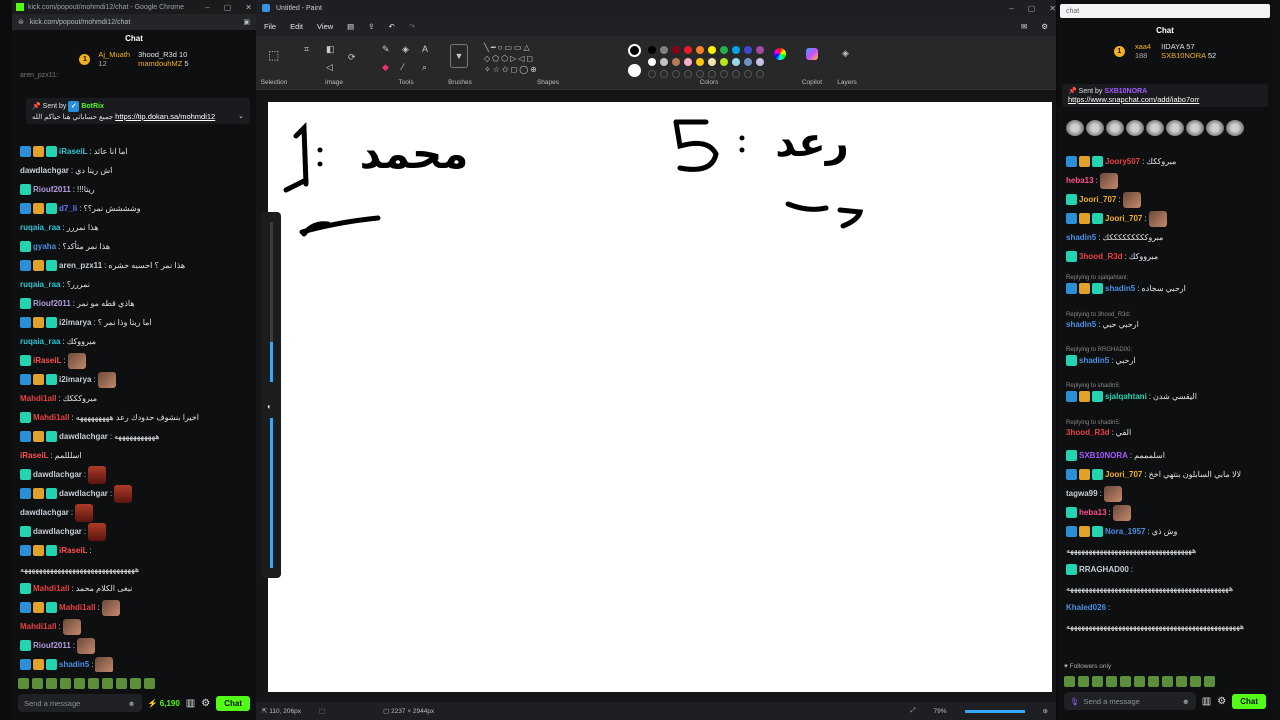 The image size is (1280, 720). What do you see at coordinates (207, 7) in the screenshot?
I see `minimize-icon: –` at bounding box center [207, 7].